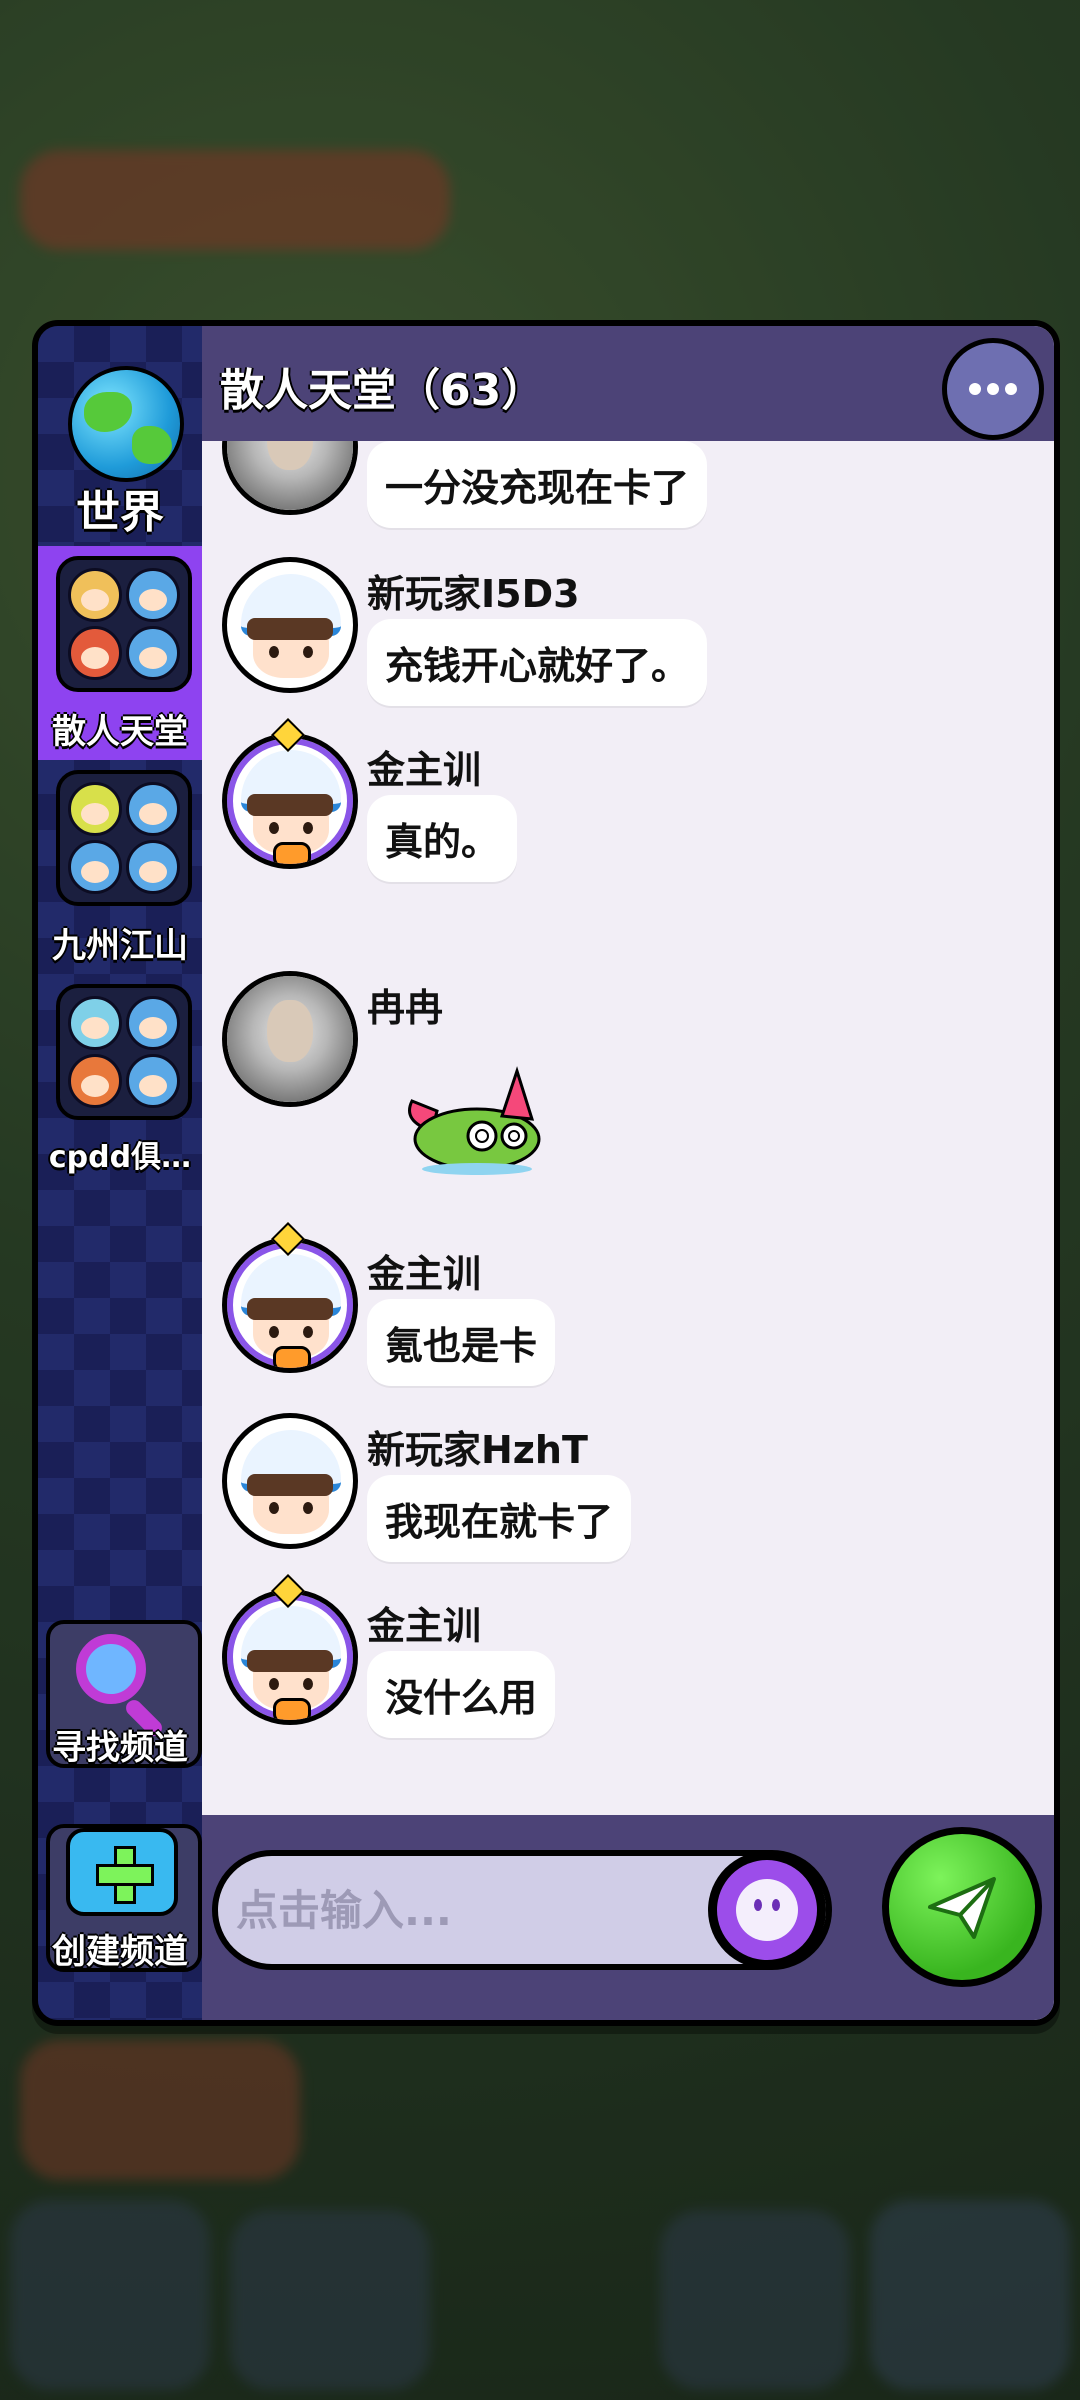  What do you see at coordinates (461, 1694) in the screenshot?
I see `message-bubble: 没什么用` at bounding box center [461, 1694].